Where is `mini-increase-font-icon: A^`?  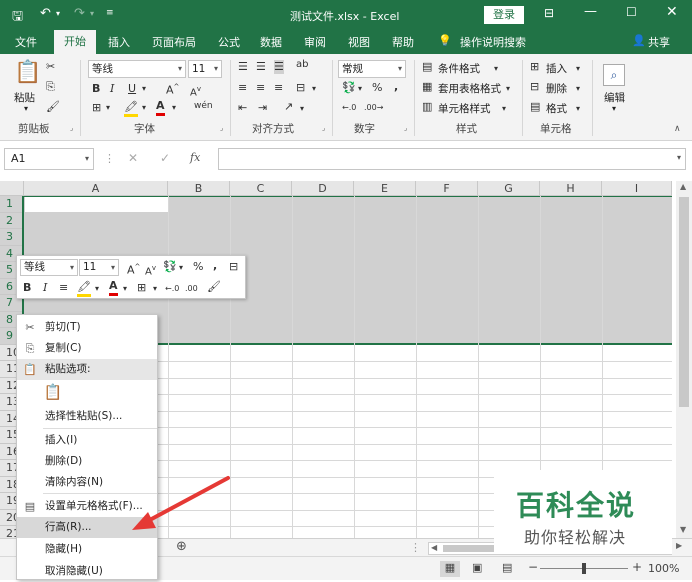
mini-increase-font-icon: A^ is located at coordinates (133, 269).